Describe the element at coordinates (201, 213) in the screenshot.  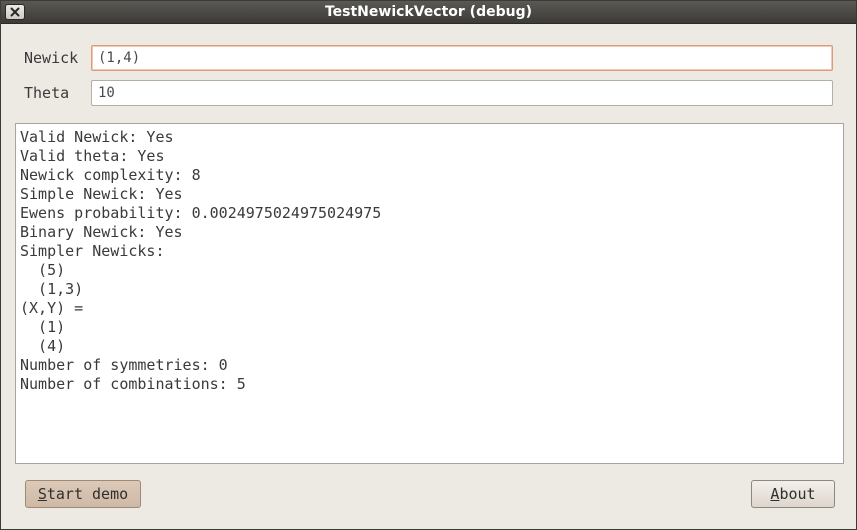
I see `output-line: Ewens probability: 0.0024975024975024975` at that location.